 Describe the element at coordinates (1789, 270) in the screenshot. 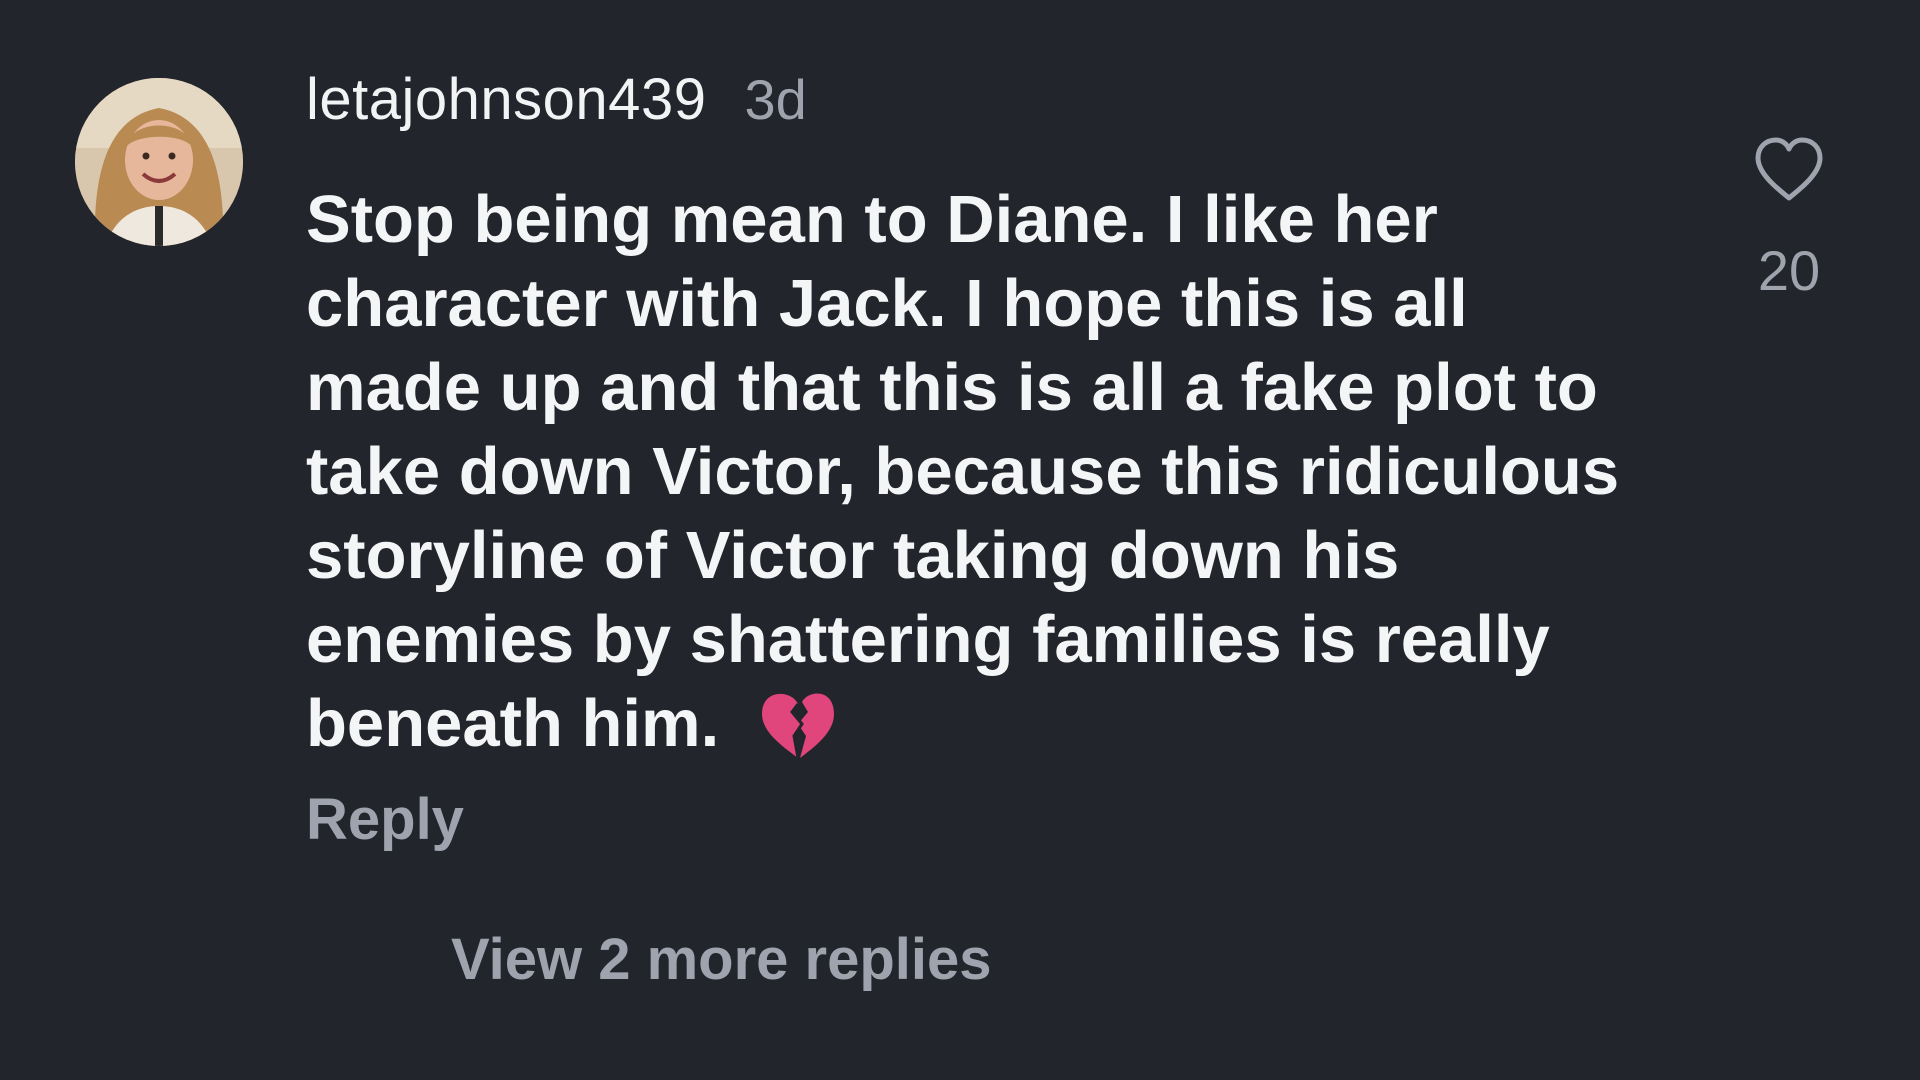

I see `like-count: 20` at that location.